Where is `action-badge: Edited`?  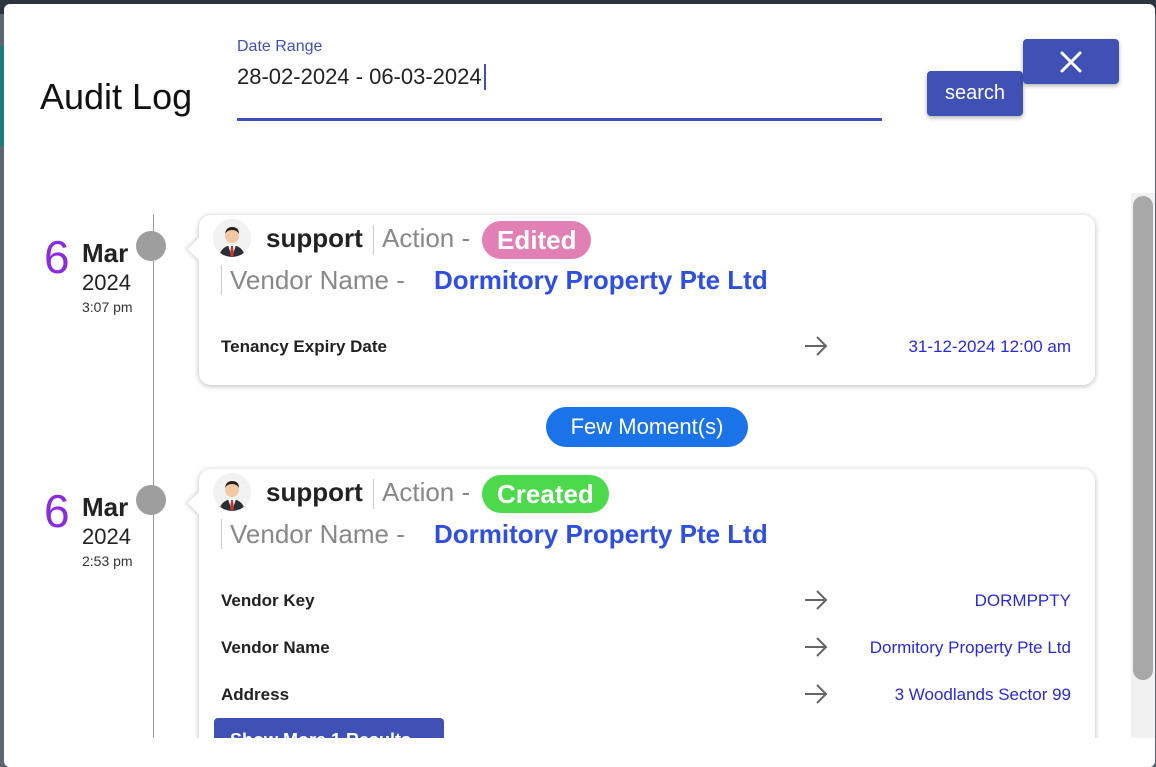 action-badge: Edited is located at coordinates (537, 240).